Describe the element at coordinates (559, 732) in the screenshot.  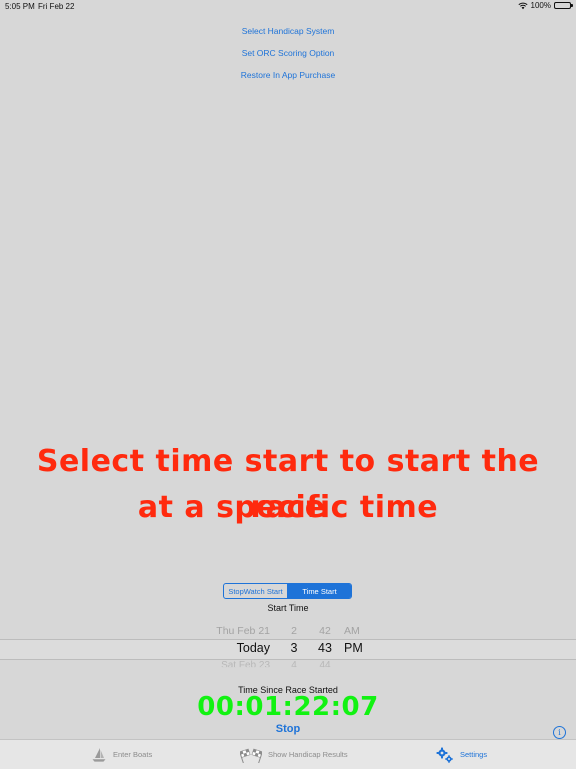
I see `info-icon: i` at that location.